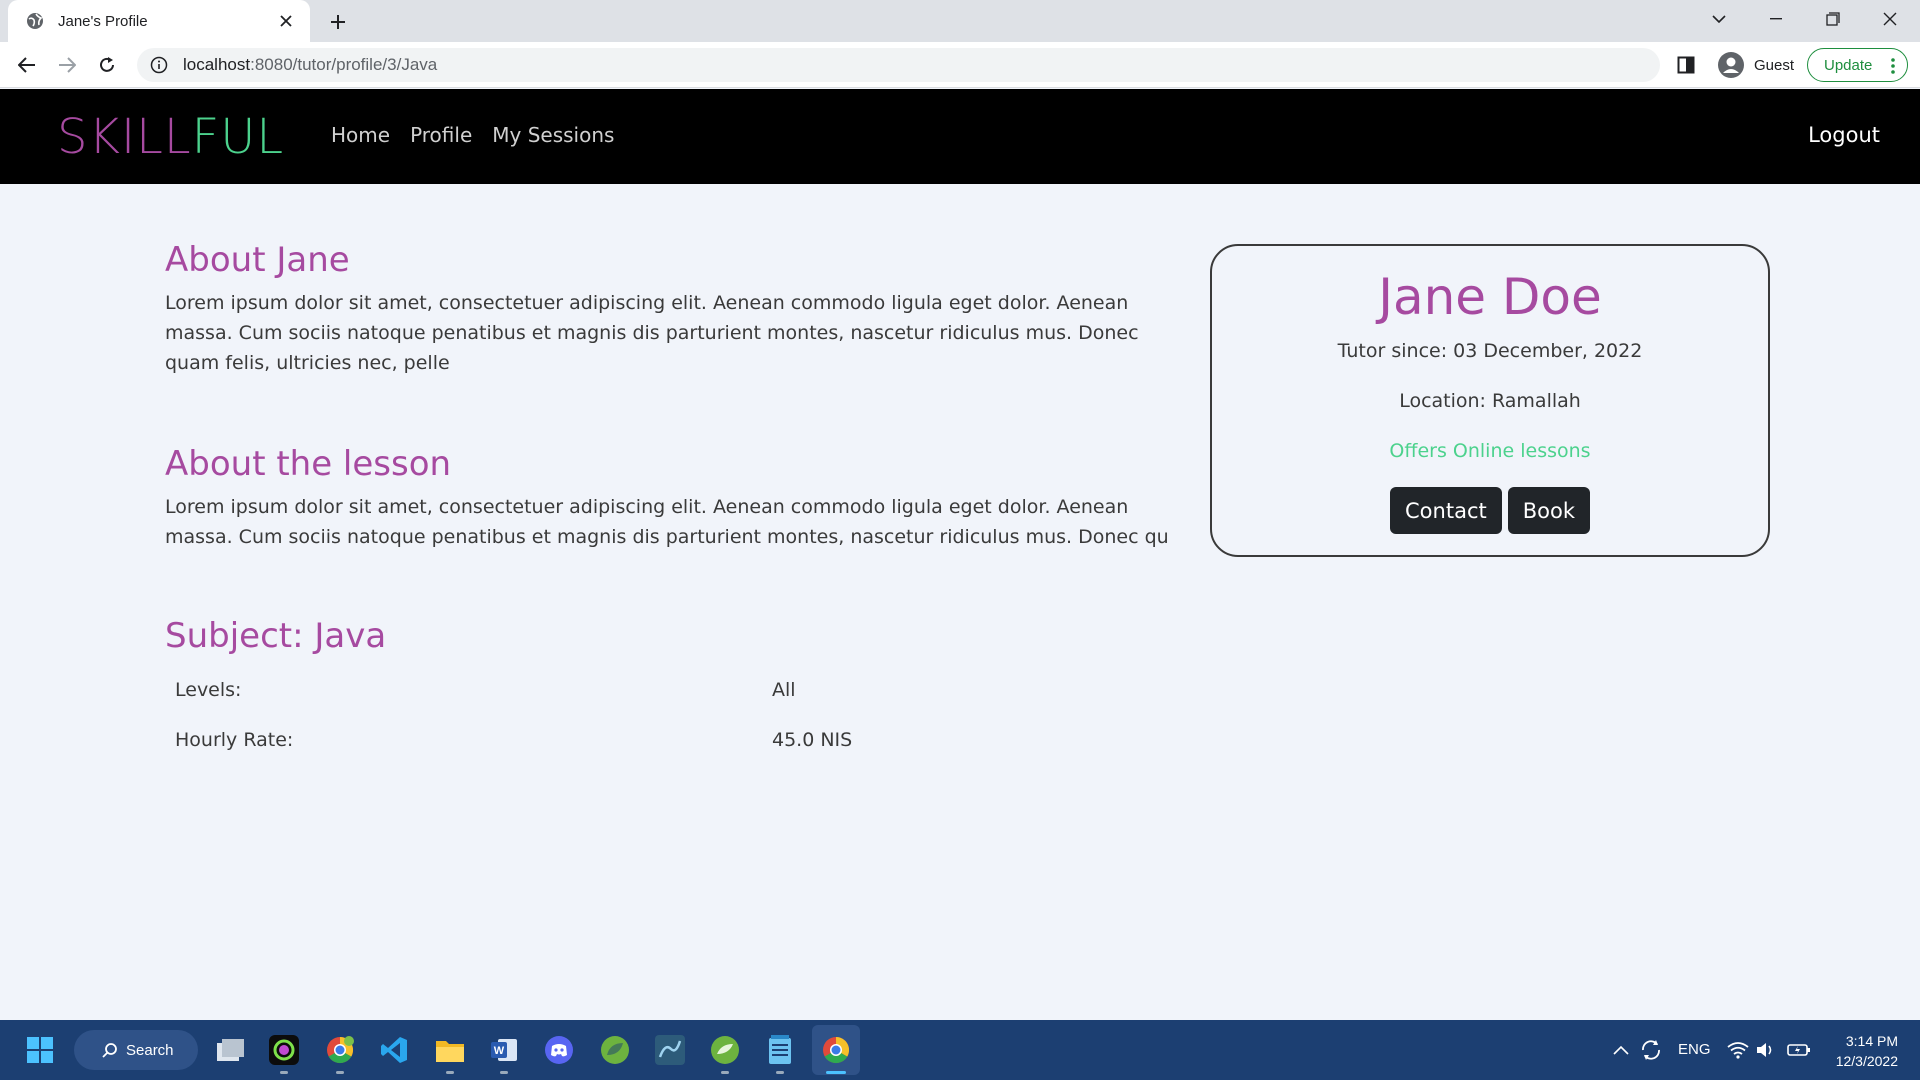 This screenshot has width=1920, height=1080. What do you see at coordinates (450, 1050) in the screenshot?
I see `file-explorer-icon` at bounding box center [450, 1050].